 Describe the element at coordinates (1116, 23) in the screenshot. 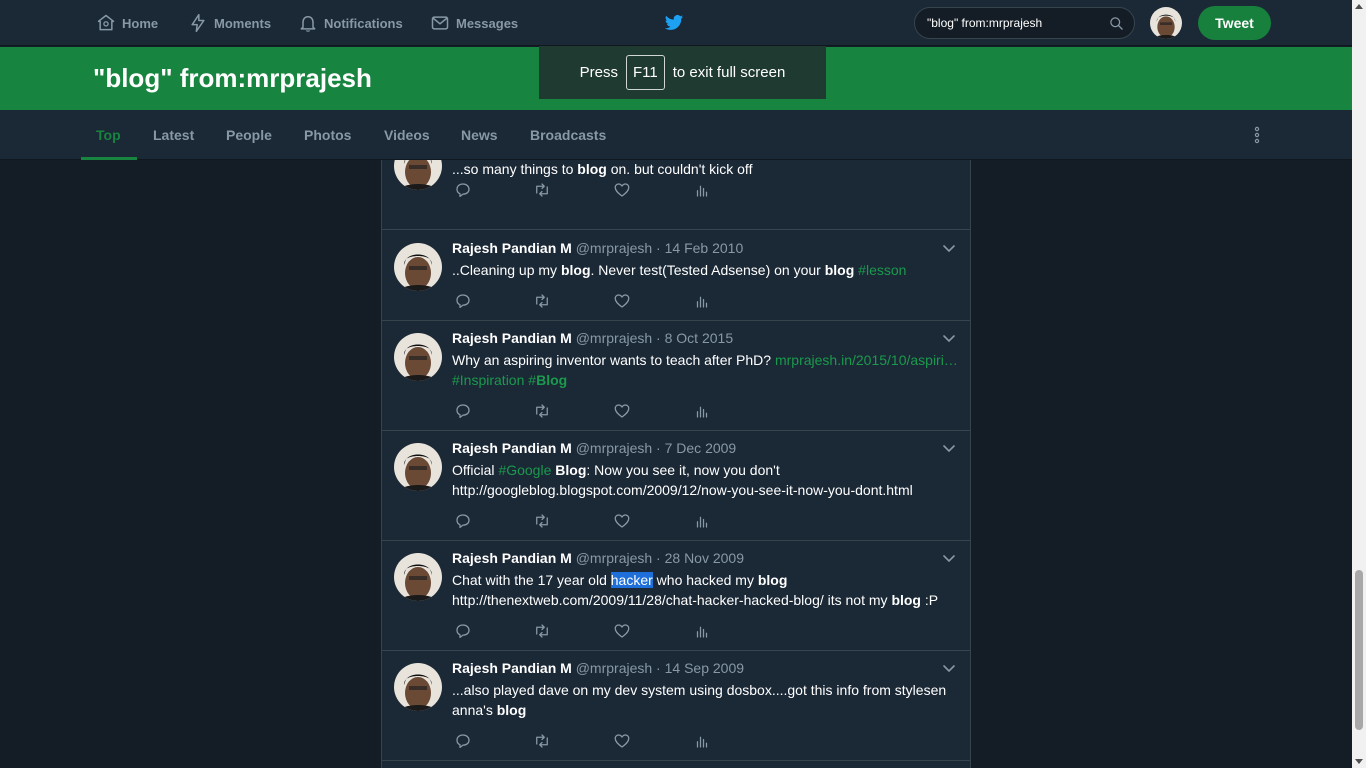

I see `search-icon` at that location.